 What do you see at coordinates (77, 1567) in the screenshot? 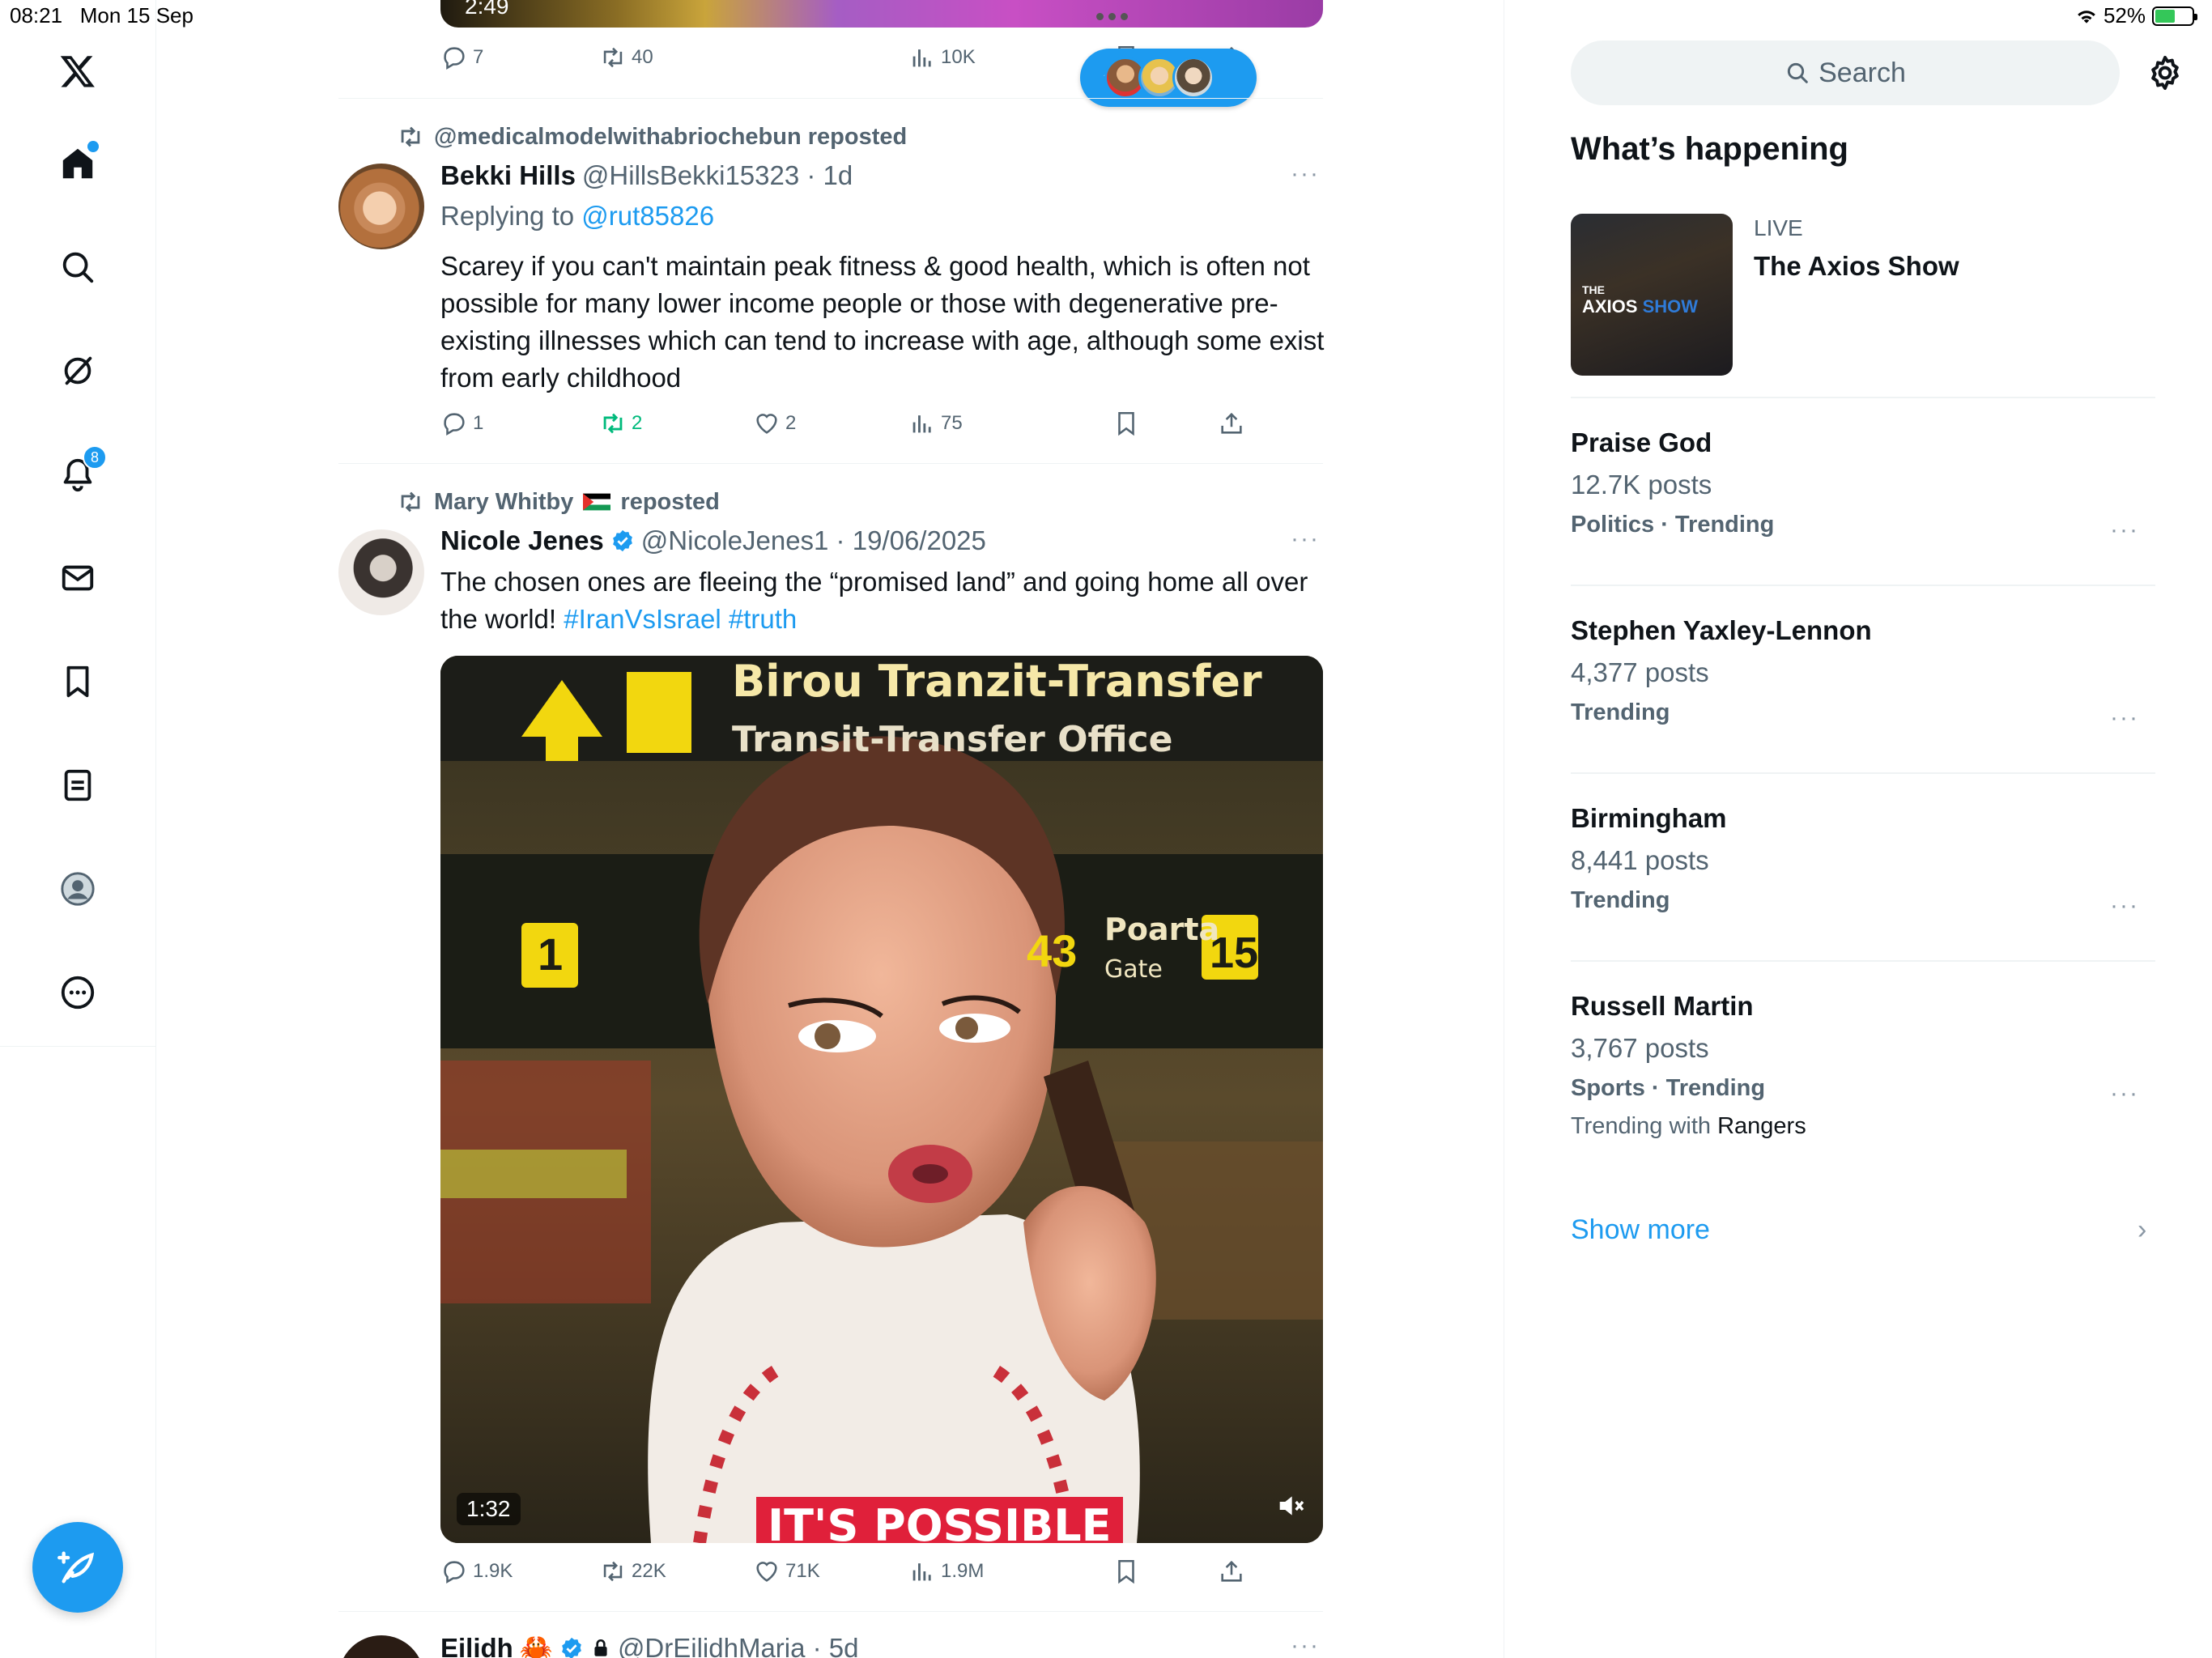
I see `compose-post-button` at bounding box center [77, 1567].